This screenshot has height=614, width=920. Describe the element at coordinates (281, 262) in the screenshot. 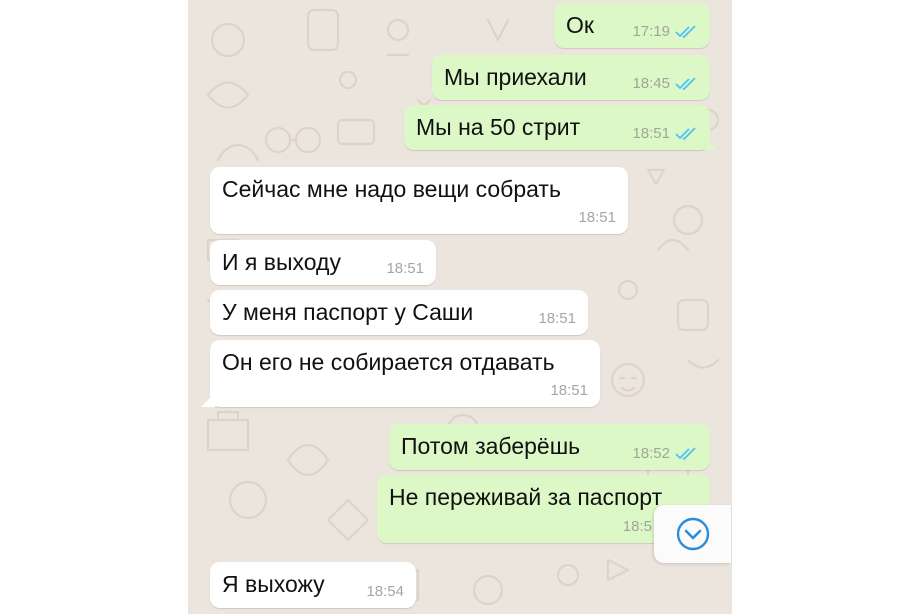

I see `message-text: И я выходу` at that location.